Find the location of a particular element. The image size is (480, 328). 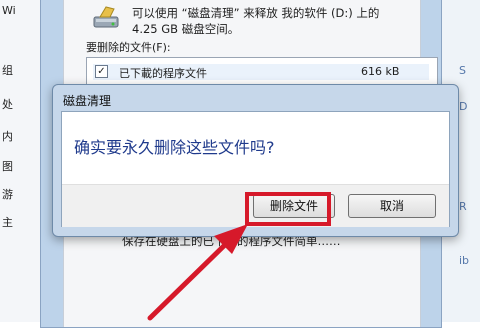

description-line: 可以使用 “磁盘清理” 来释放 我的软件 (D:) 上的 is located at coordinates (256, 13).